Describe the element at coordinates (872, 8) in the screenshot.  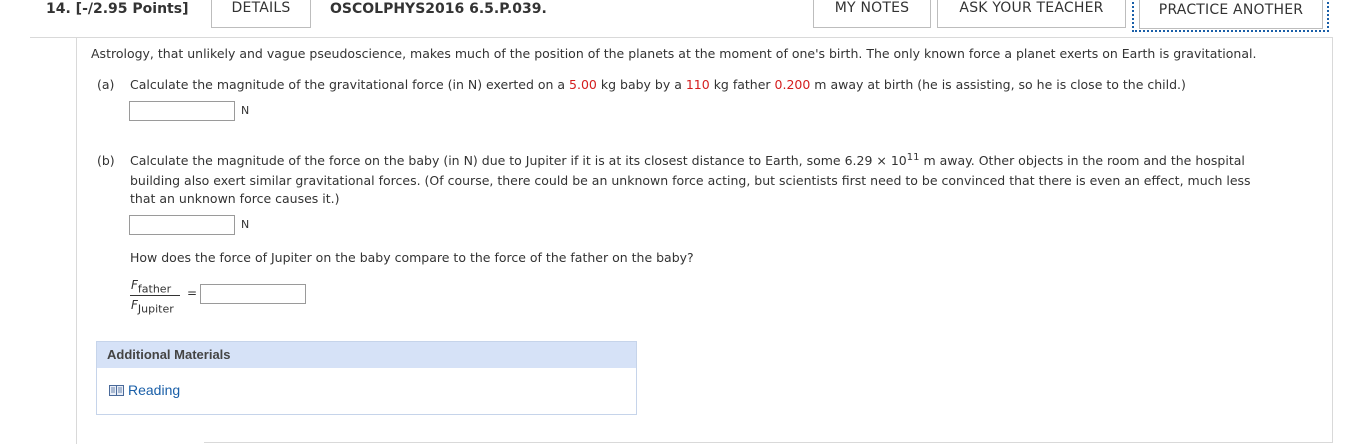
I see `my-notes-label: MY NOTES` at that location.